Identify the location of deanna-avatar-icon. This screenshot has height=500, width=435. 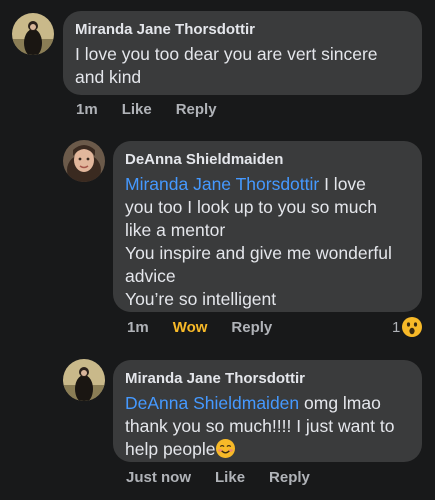
(84, 161).